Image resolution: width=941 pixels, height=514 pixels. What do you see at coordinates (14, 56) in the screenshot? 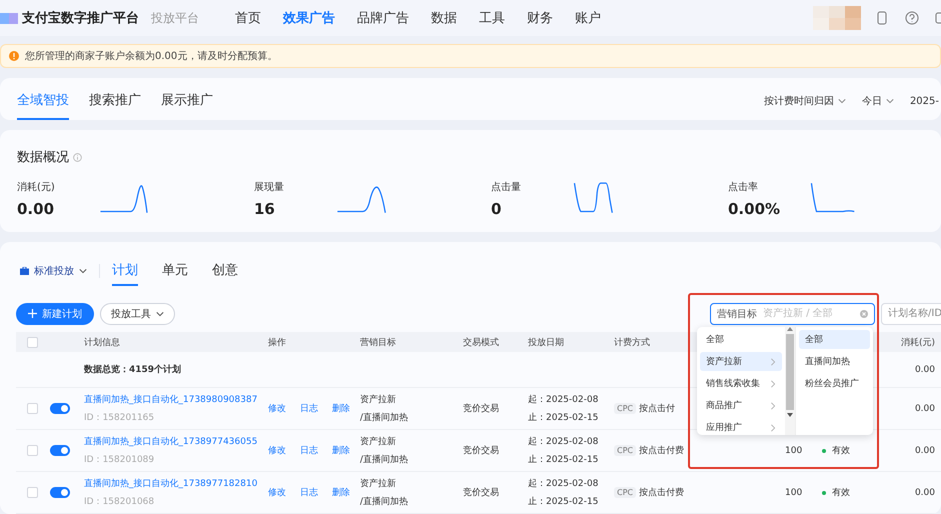
I see `warning-icon` at bounding box center [14, 56].